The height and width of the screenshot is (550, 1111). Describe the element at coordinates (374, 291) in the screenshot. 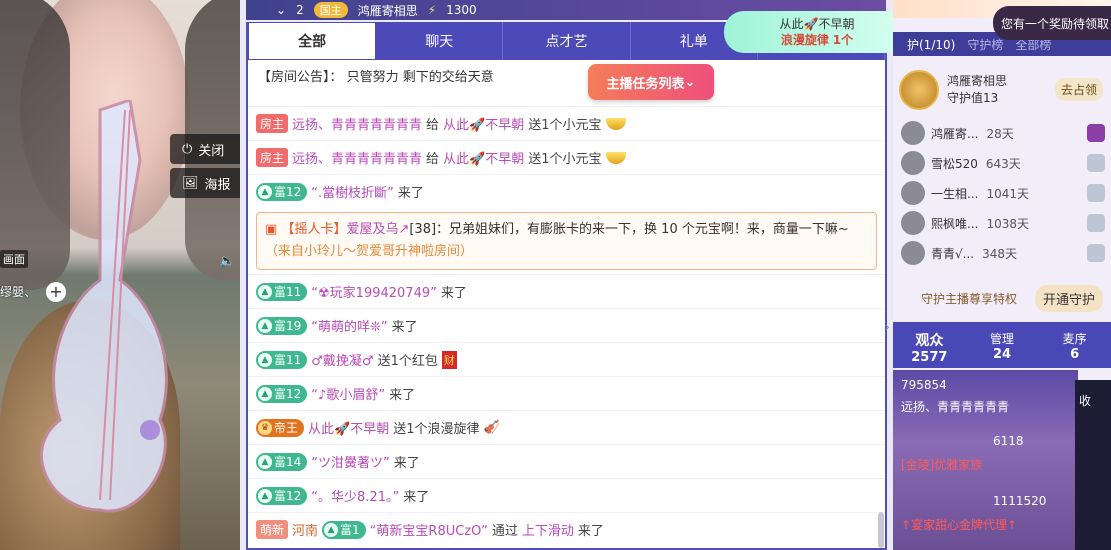

I see `user-name: “☢玩家199420749”` at that location.